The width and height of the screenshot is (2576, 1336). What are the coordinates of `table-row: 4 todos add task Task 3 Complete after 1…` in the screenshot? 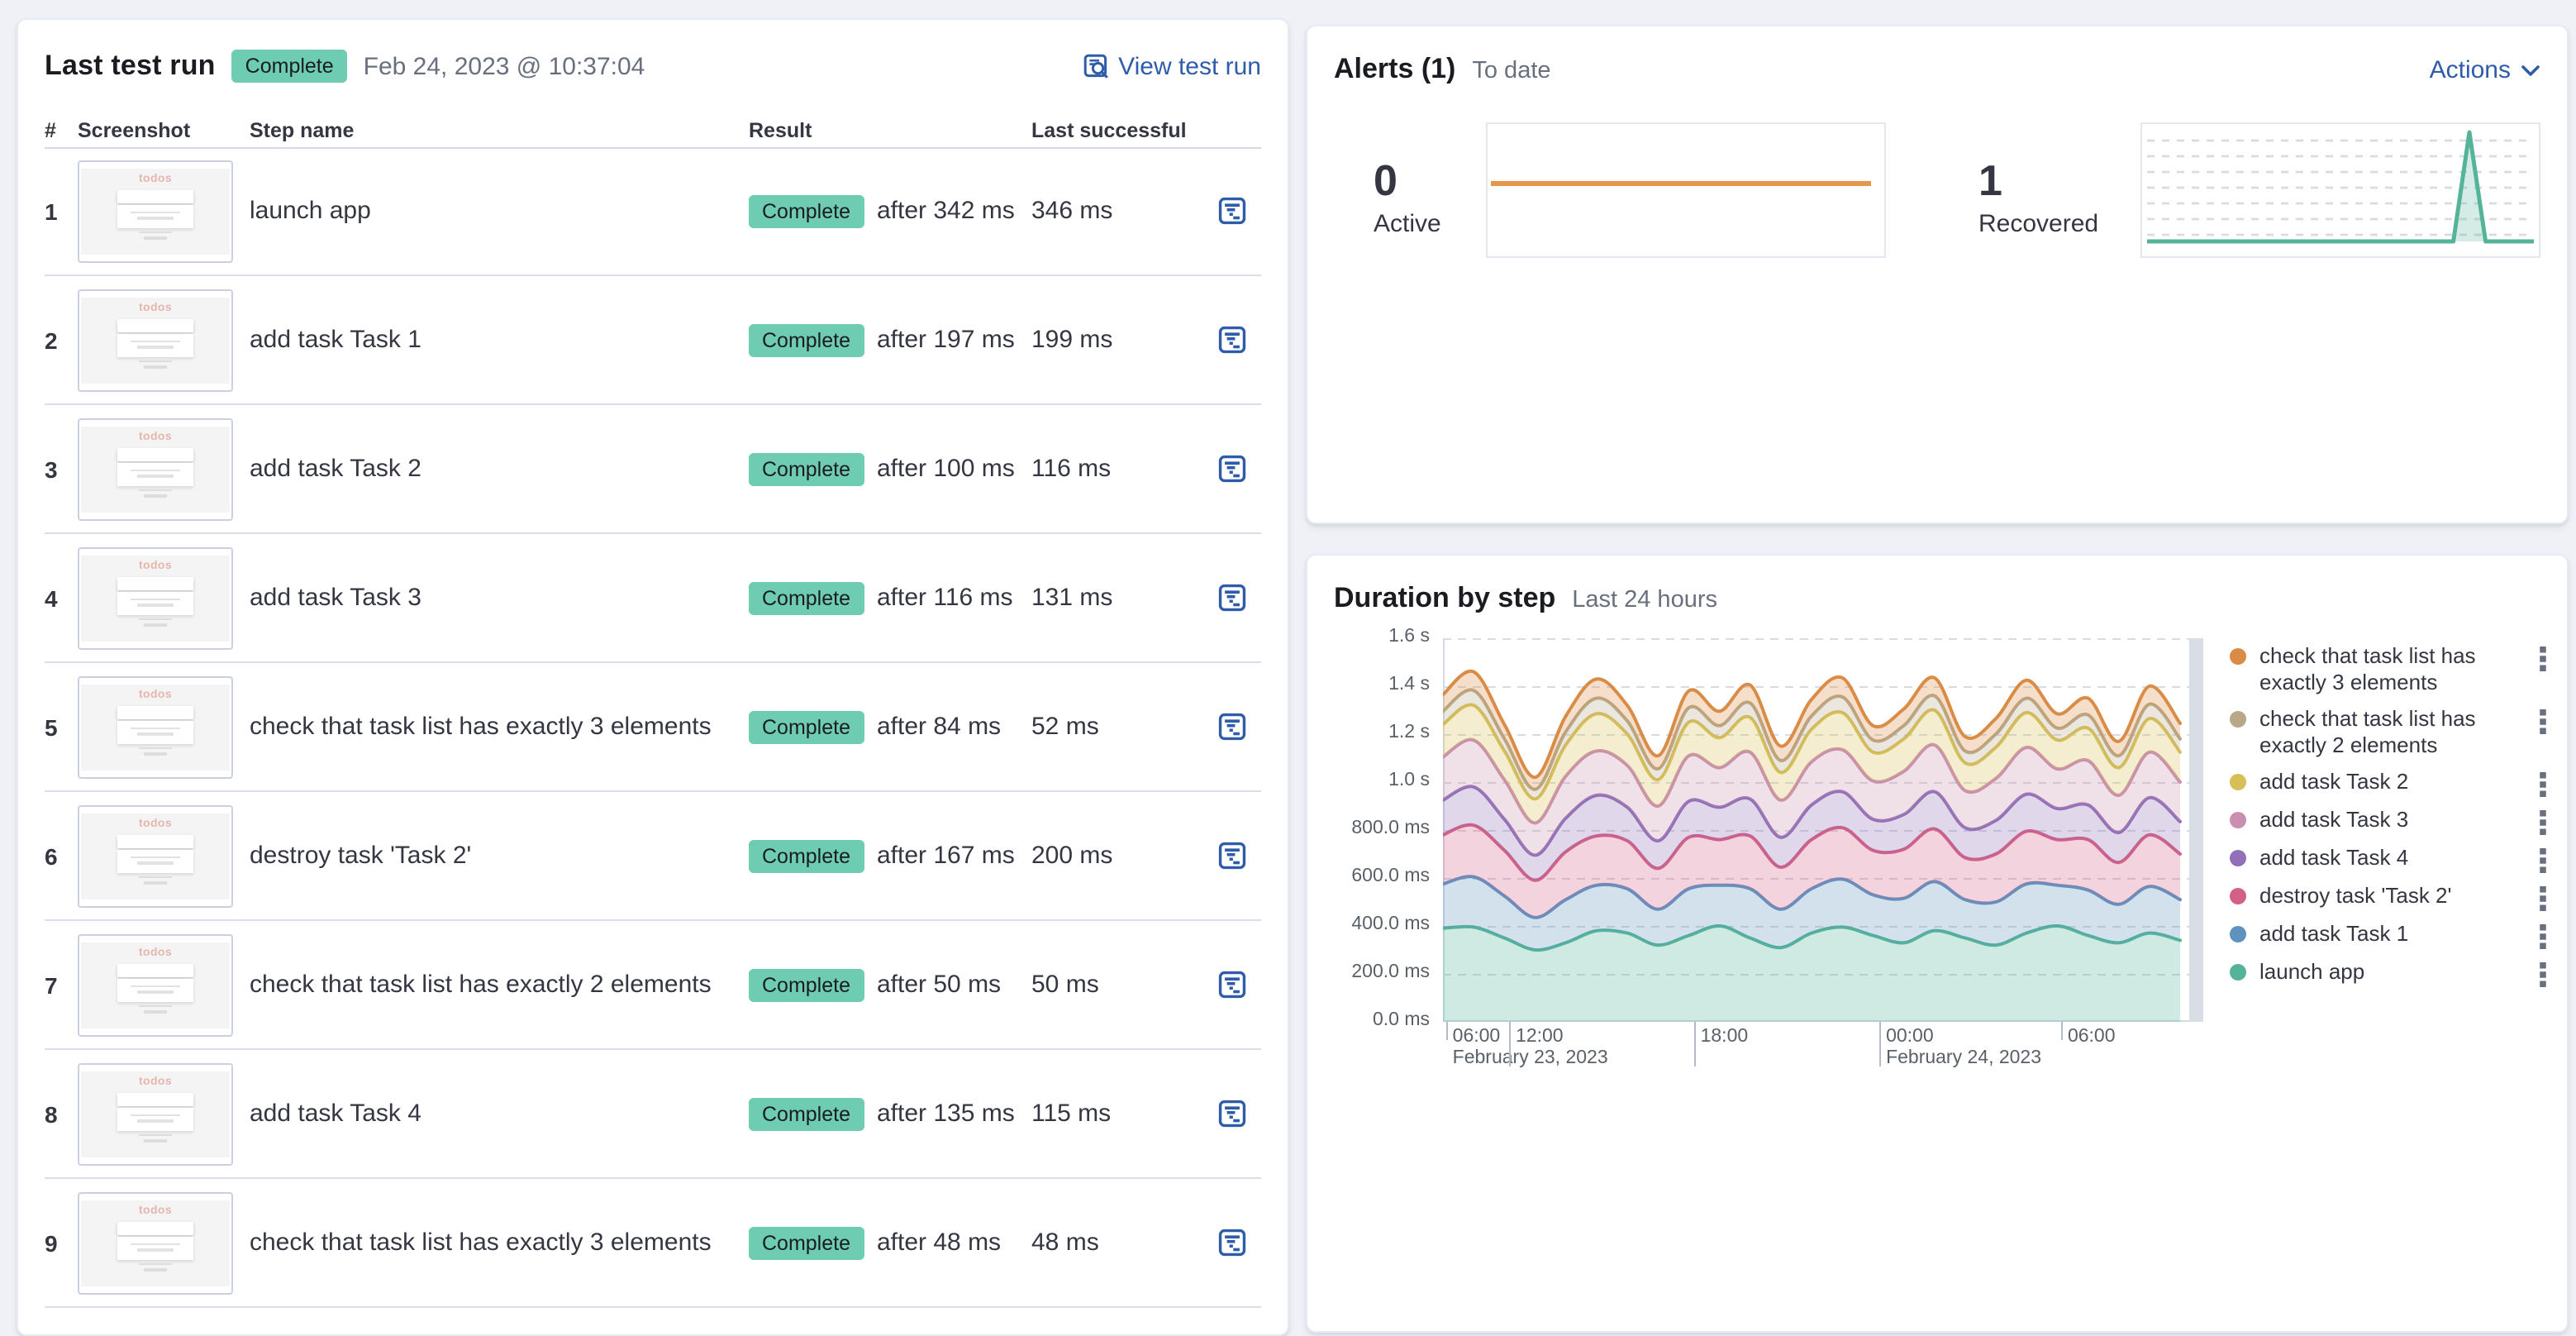 It's located at (653, 598).